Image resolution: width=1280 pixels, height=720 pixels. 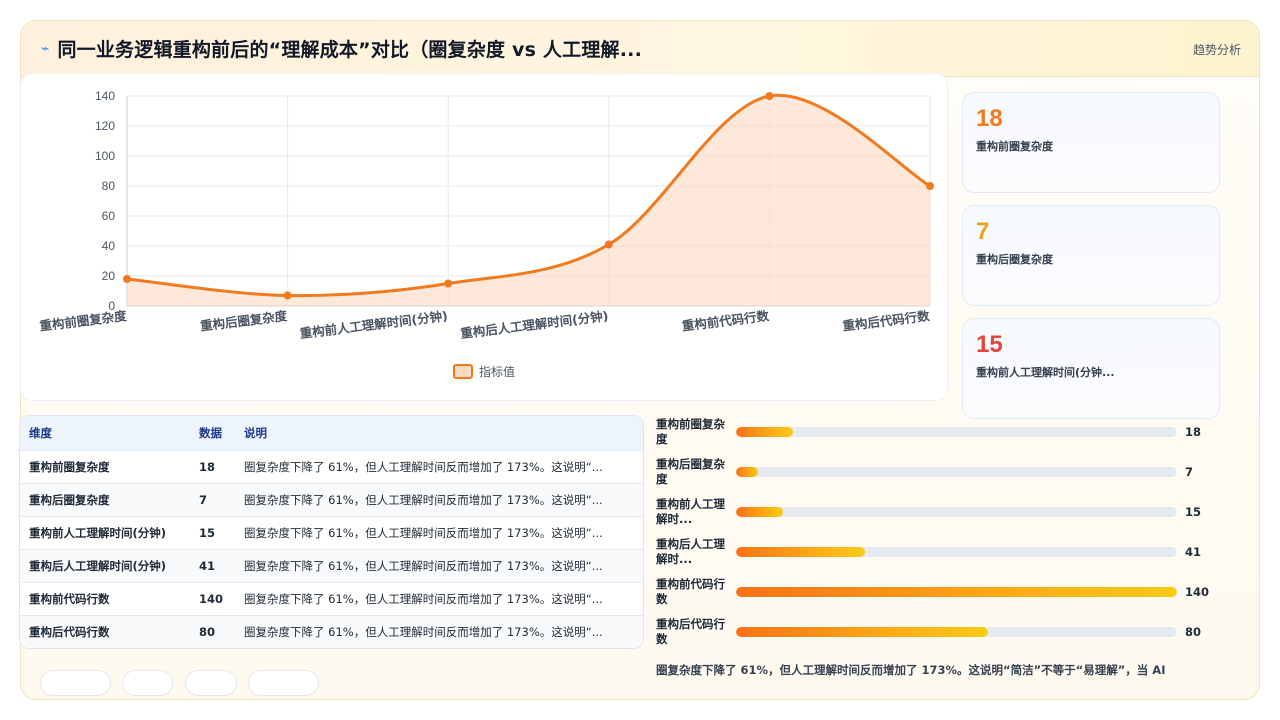 What do you see at coordinates (535, 324) in the screenshot?
I see `x-tick-label: 重构后人工理解时间(分钟)` at bounding box center [535, 324].